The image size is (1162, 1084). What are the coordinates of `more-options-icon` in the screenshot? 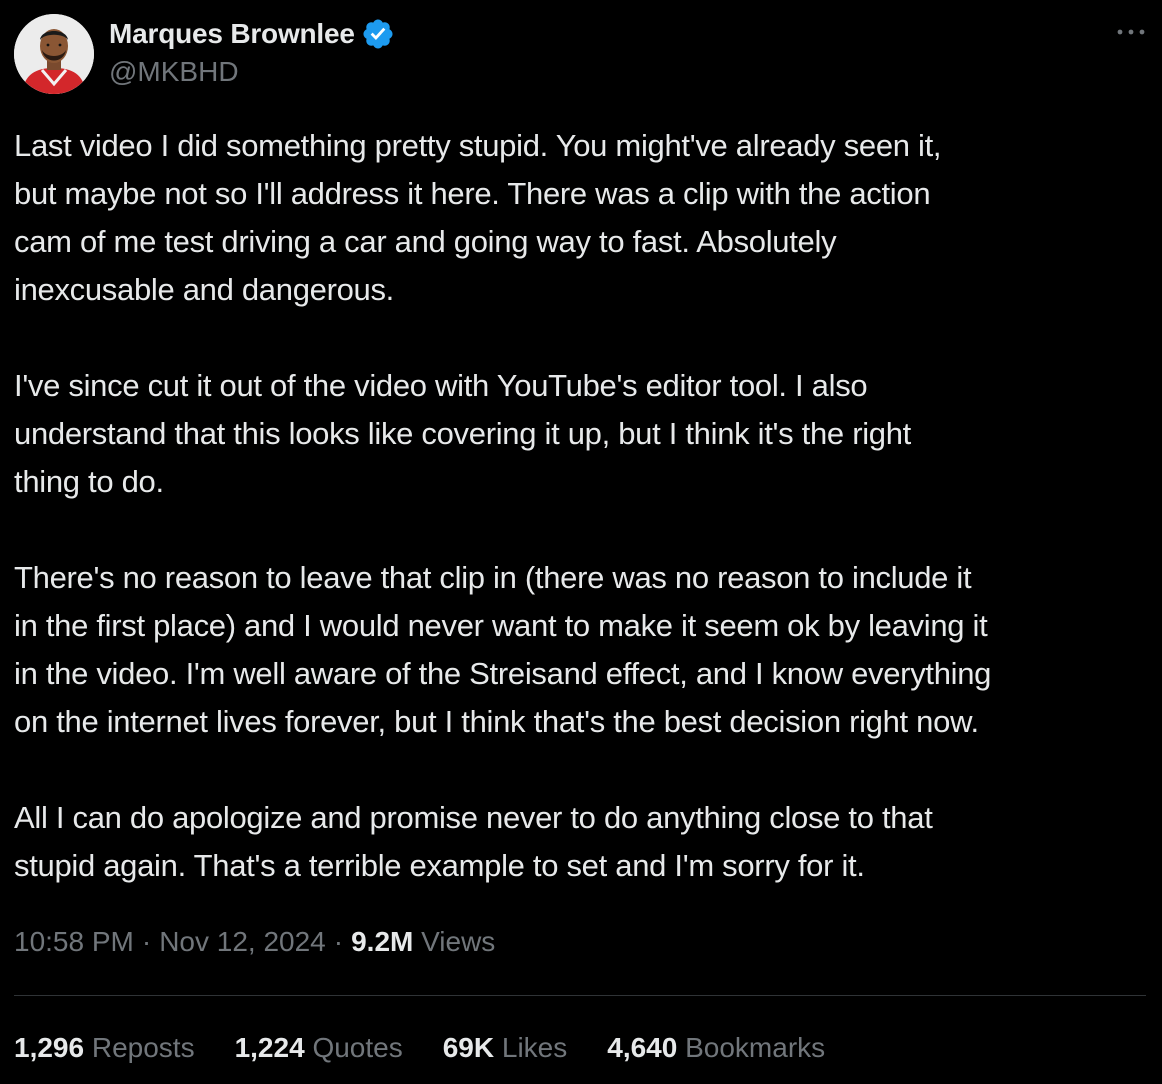 It's located at (1131, 32).